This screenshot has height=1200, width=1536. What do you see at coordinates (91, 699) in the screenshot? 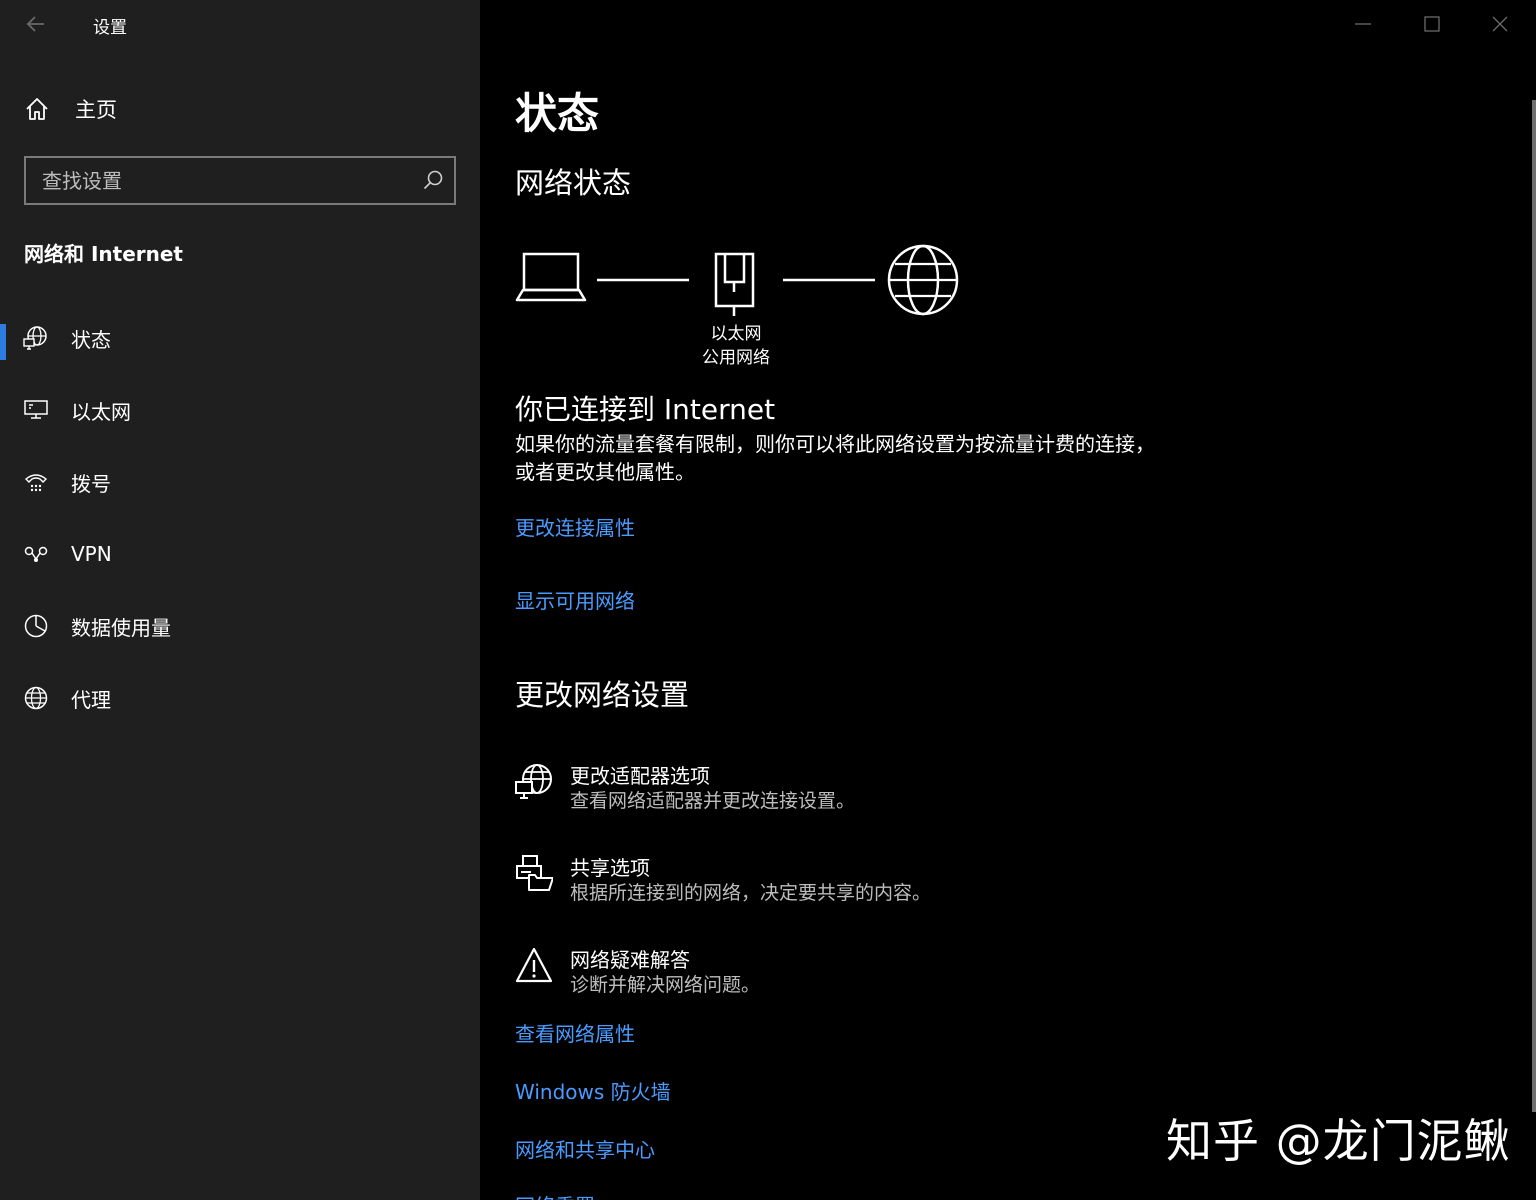
I see `sidebar-item-label: 代理` at bounding box center [91, 699].